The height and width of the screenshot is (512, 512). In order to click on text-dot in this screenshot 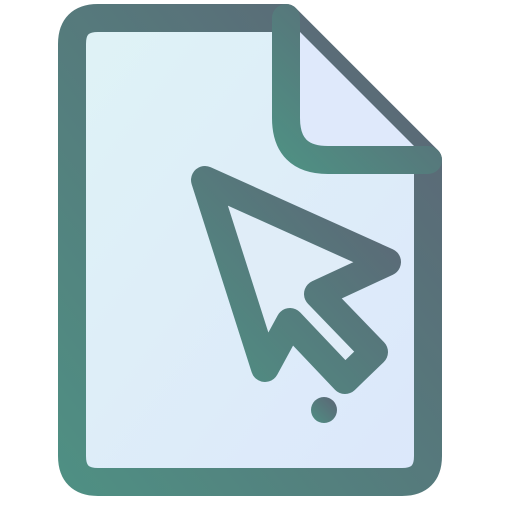, I will do `click(324, 410)`.